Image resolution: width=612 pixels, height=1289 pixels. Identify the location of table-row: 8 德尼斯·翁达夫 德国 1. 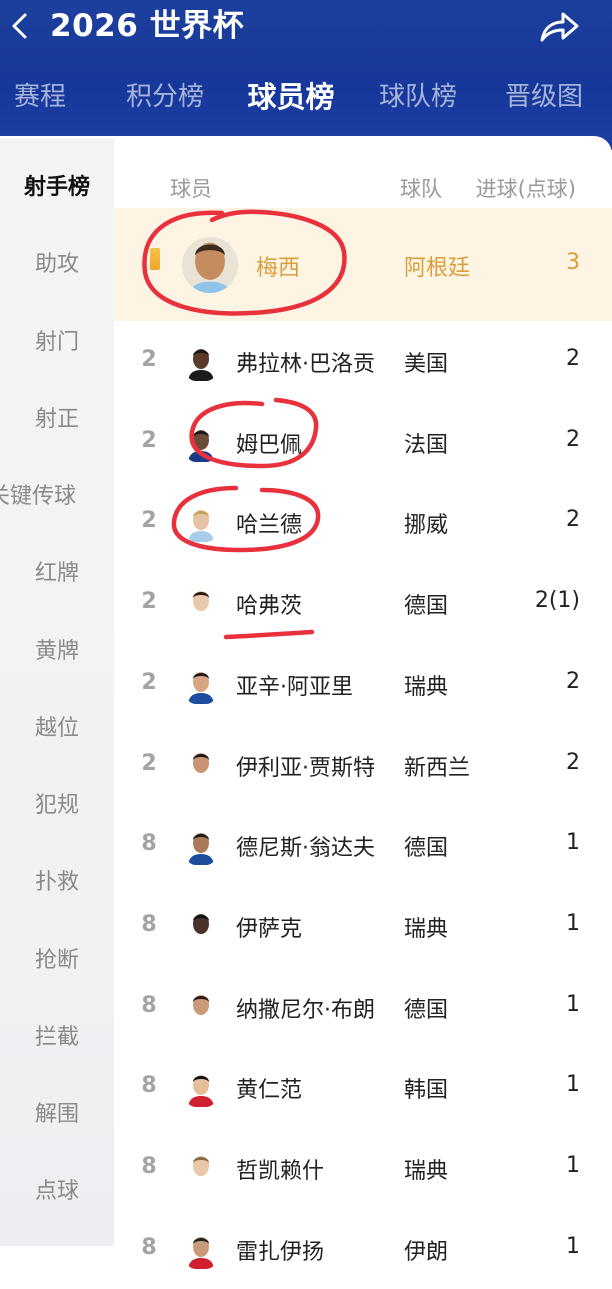
(363, 845).